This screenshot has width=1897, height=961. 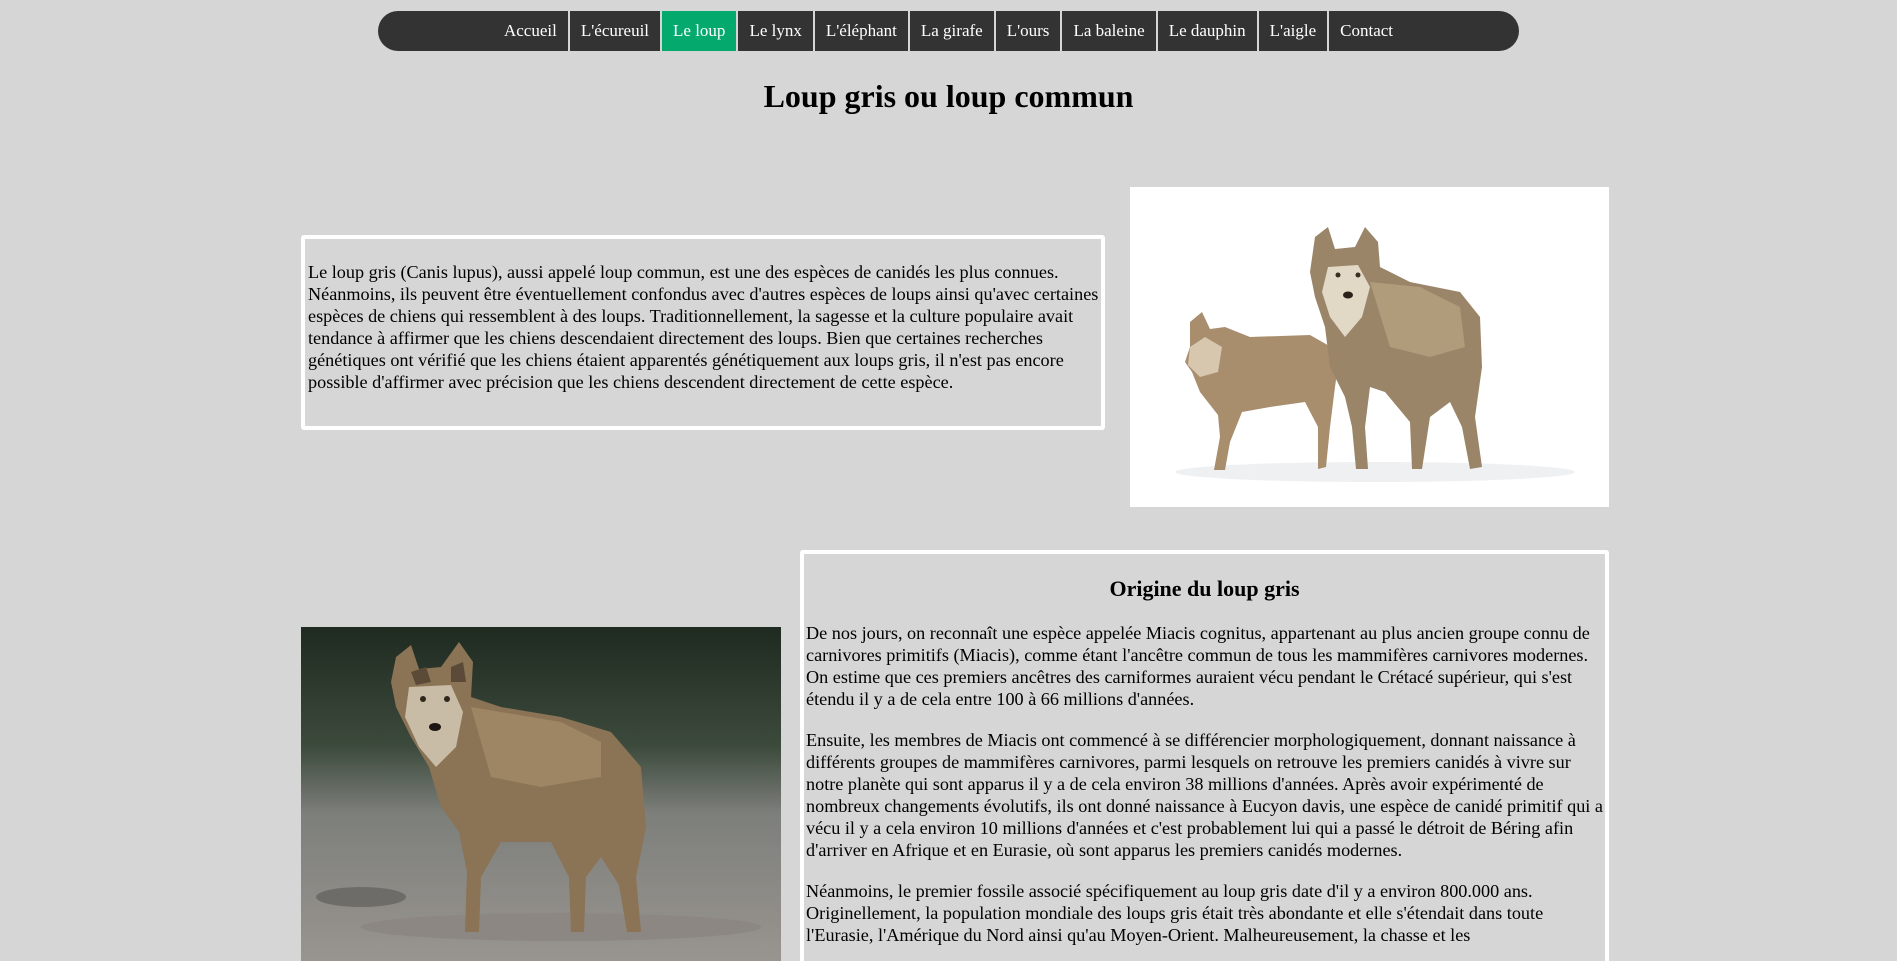 I want to click on standing-wolf-photo, so click(x=541, y=794).